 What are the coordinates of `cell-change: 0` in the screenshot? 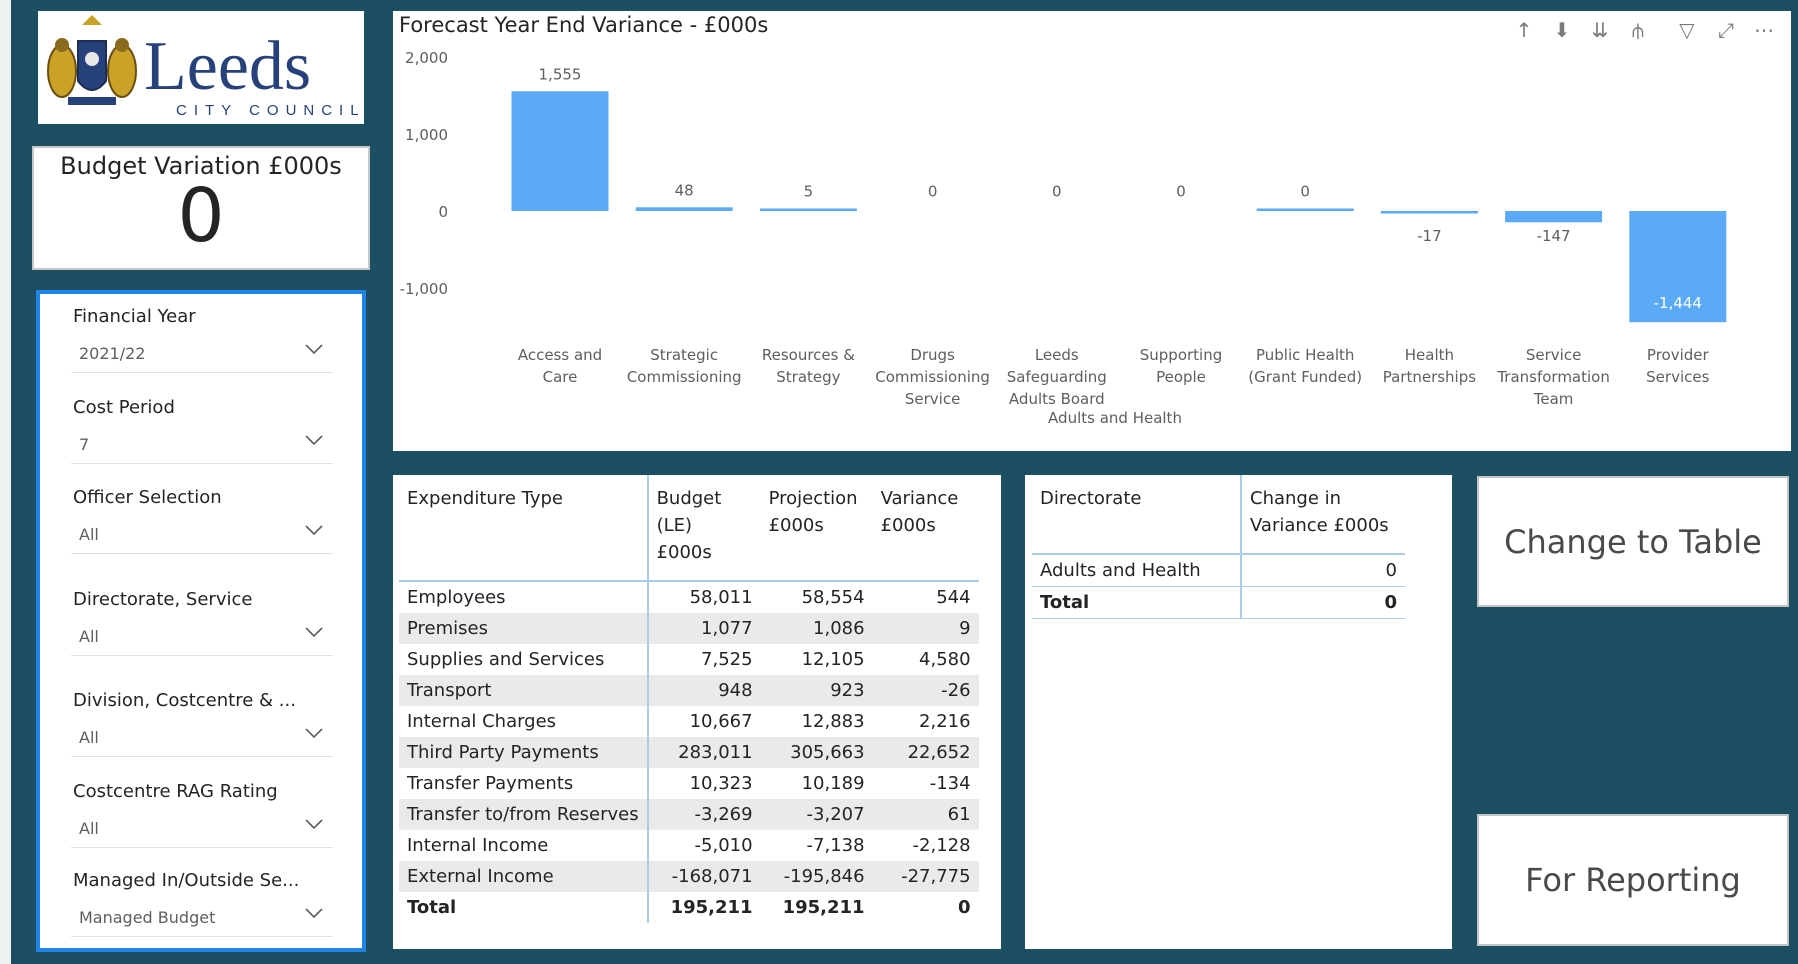 It's located at (1323, 570).